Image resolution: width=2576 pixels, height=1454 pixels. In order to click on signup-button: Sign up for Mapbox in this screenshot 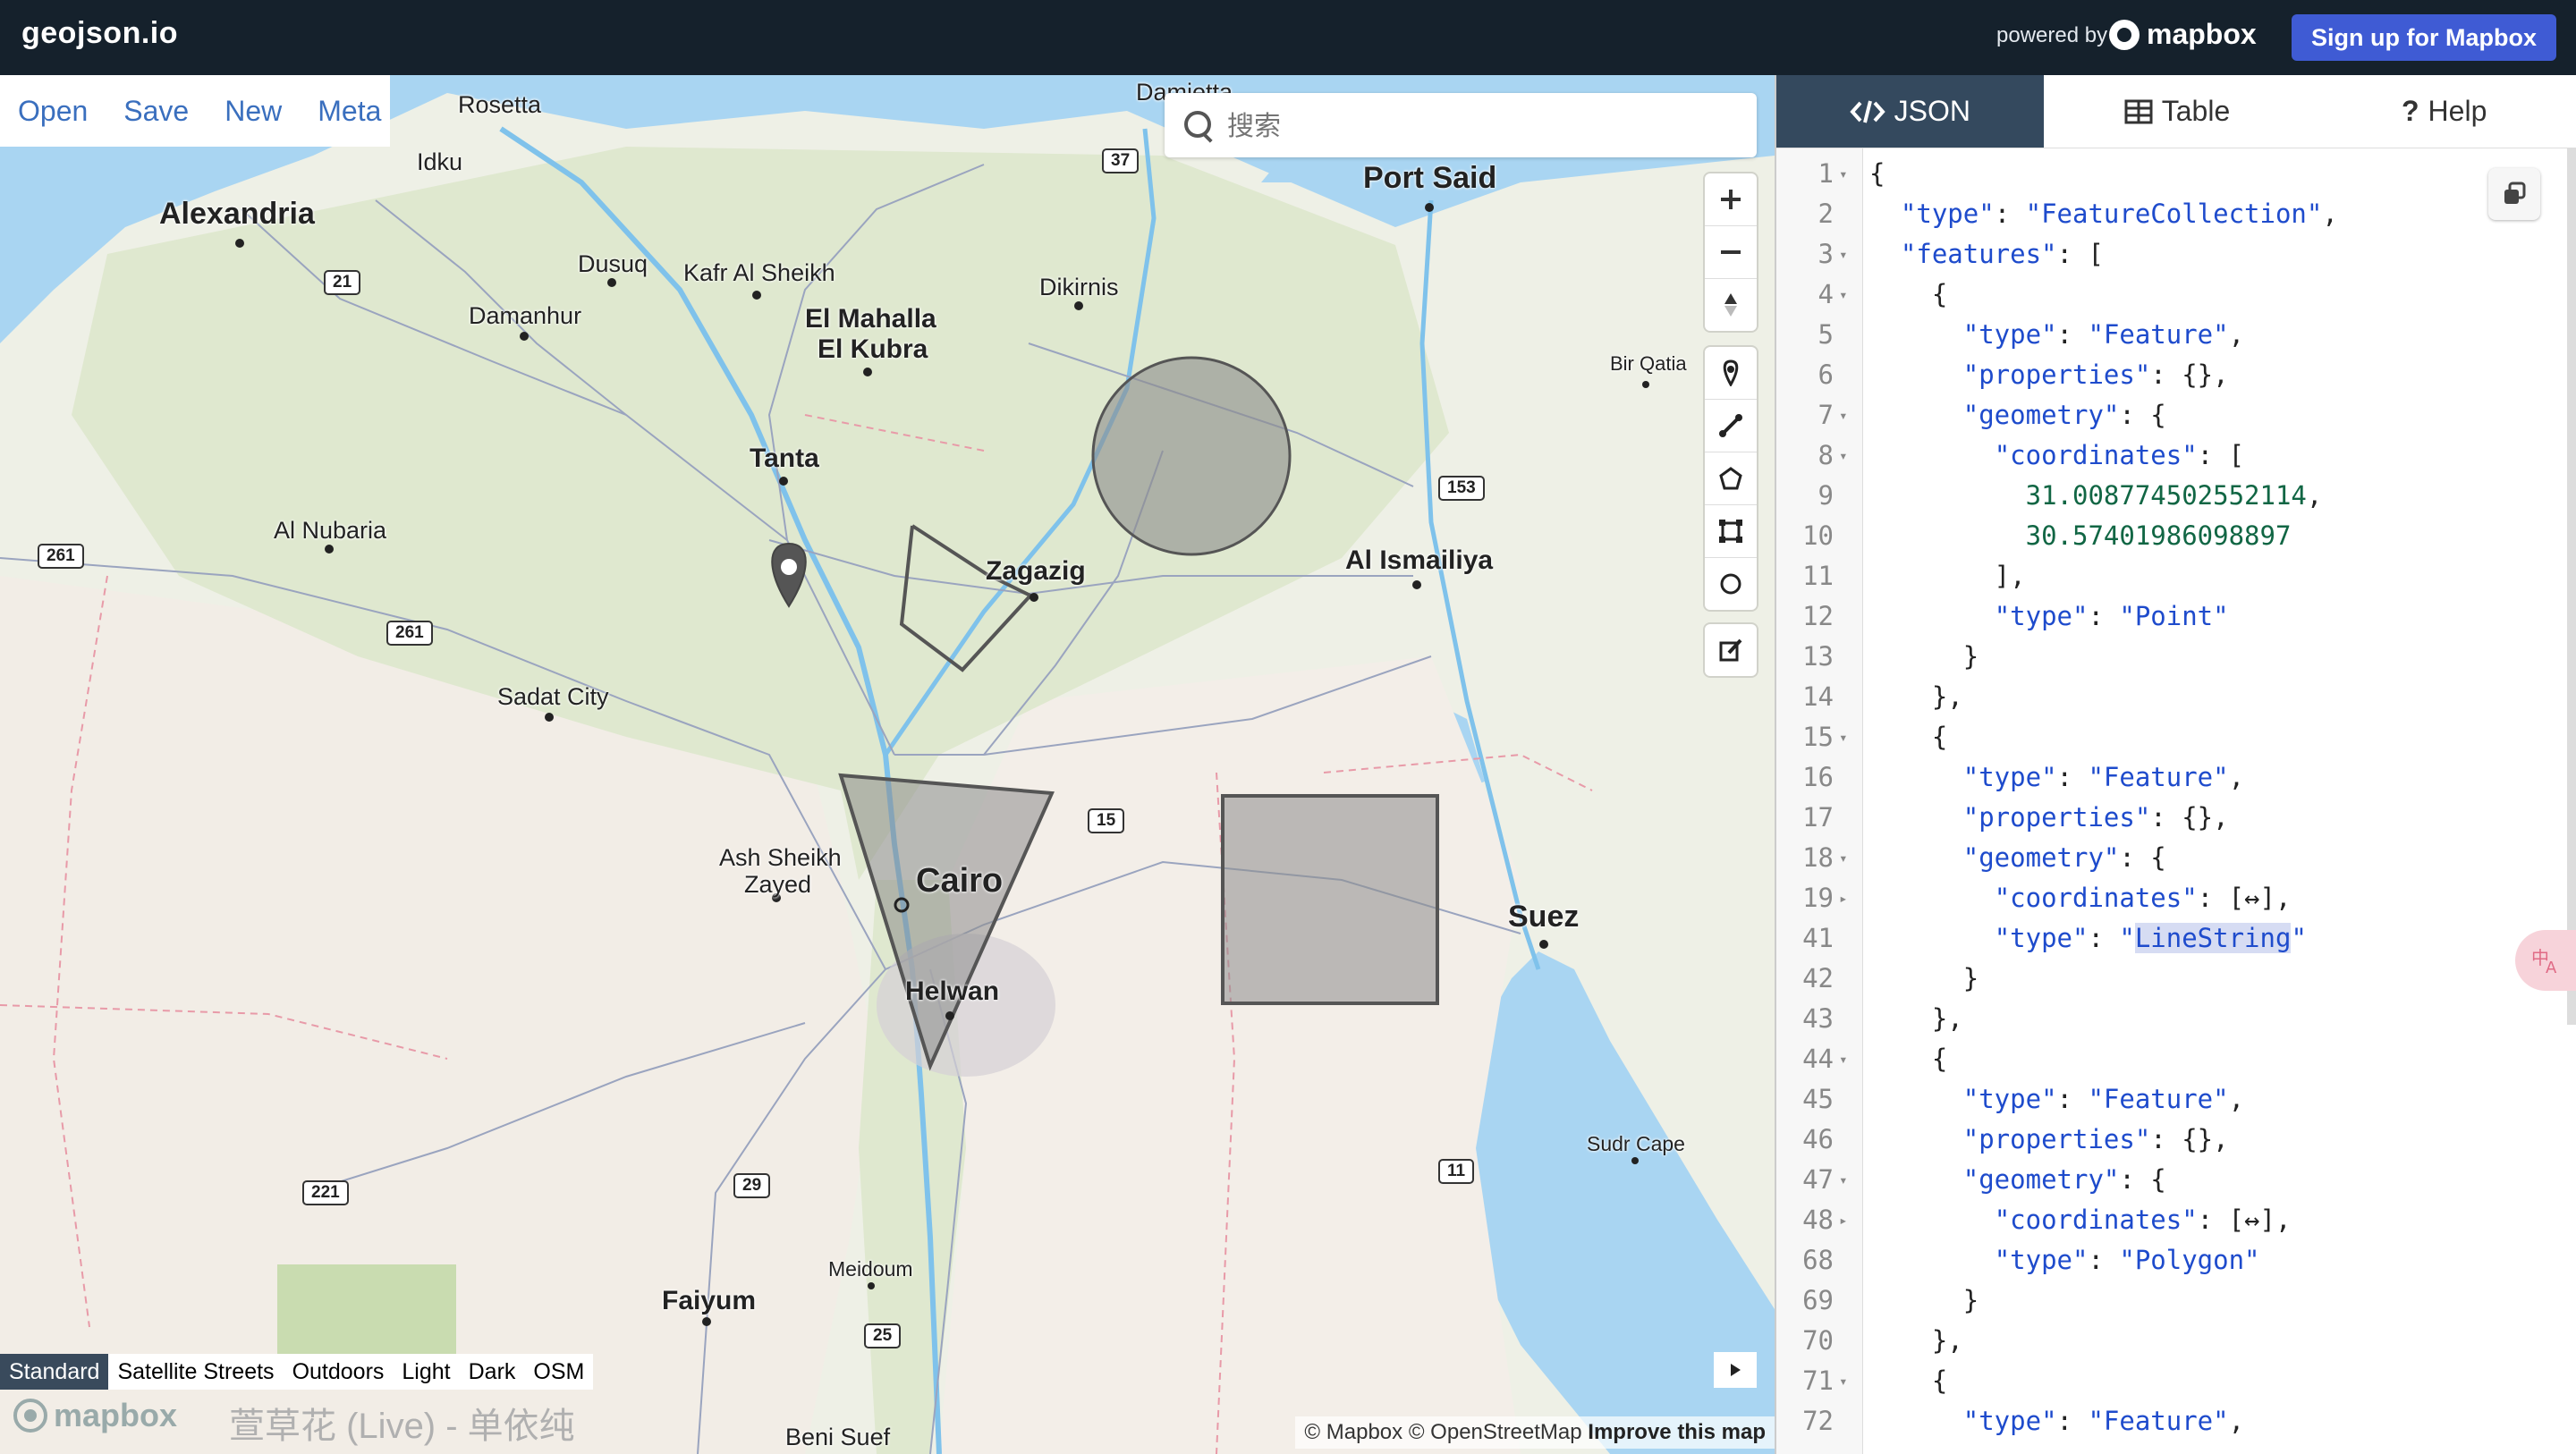, I will do `click(2424, 37)`.